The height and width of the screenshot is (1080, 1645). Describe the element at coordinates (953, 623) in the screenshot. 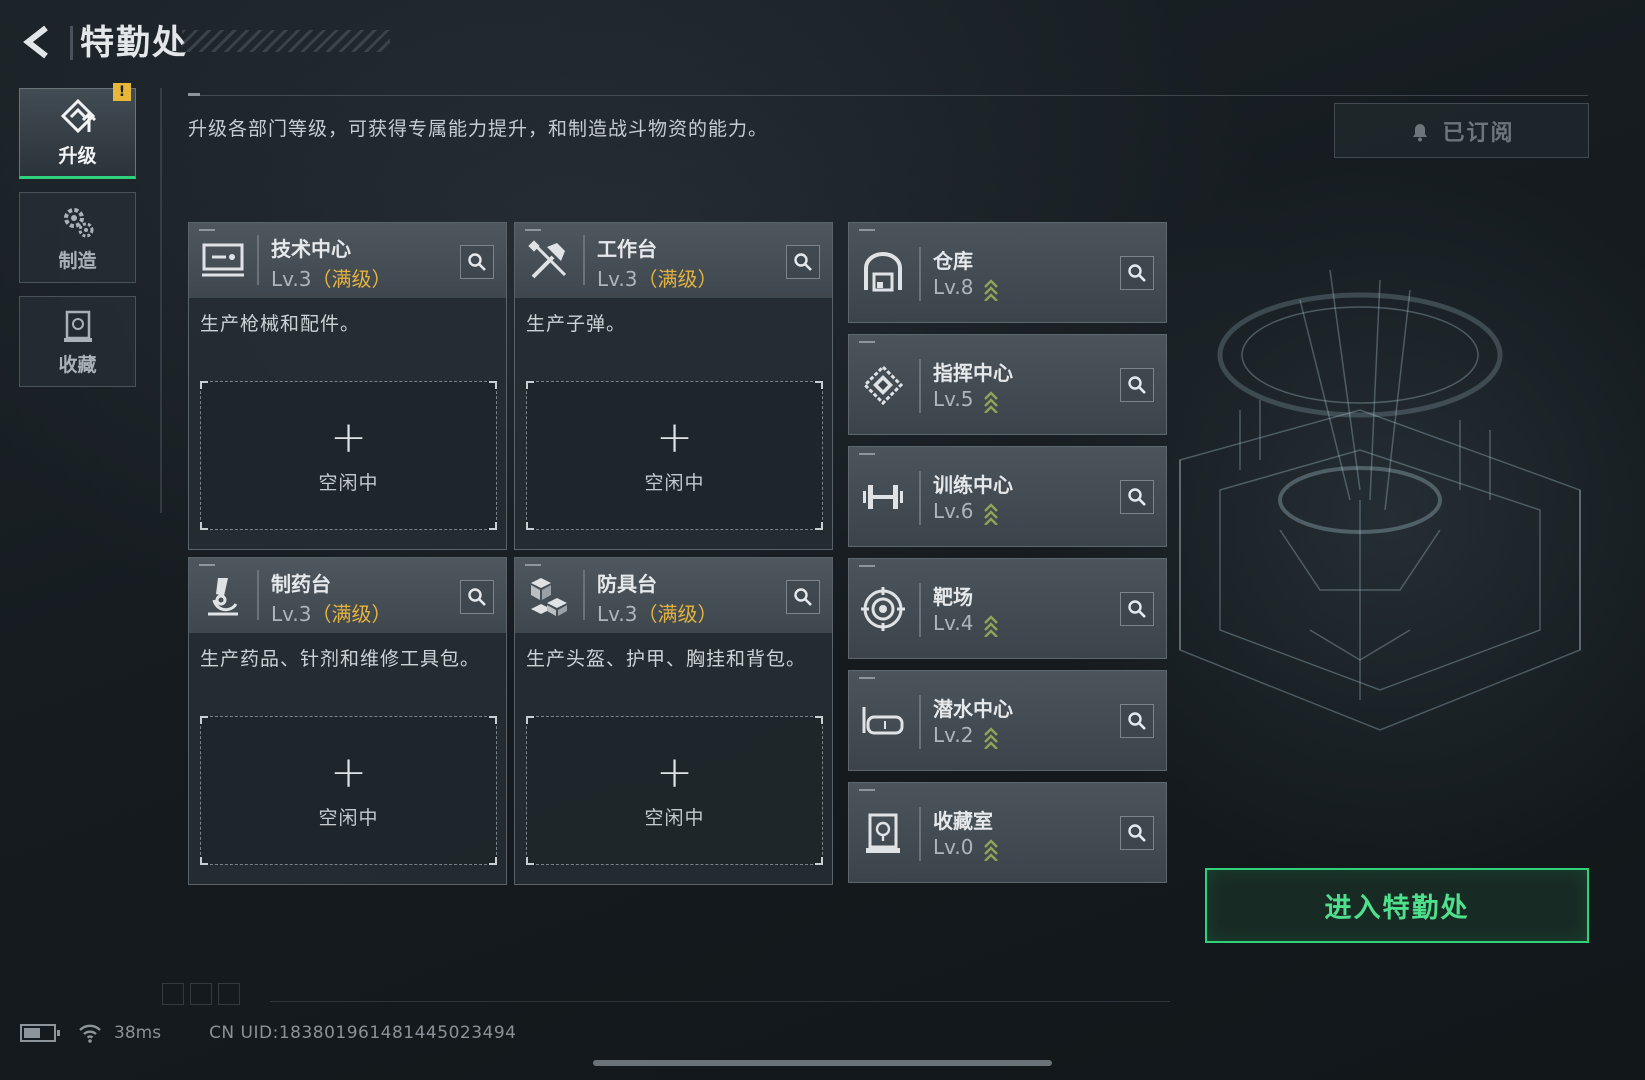

I see `facility-level: Lv.4` at that location.